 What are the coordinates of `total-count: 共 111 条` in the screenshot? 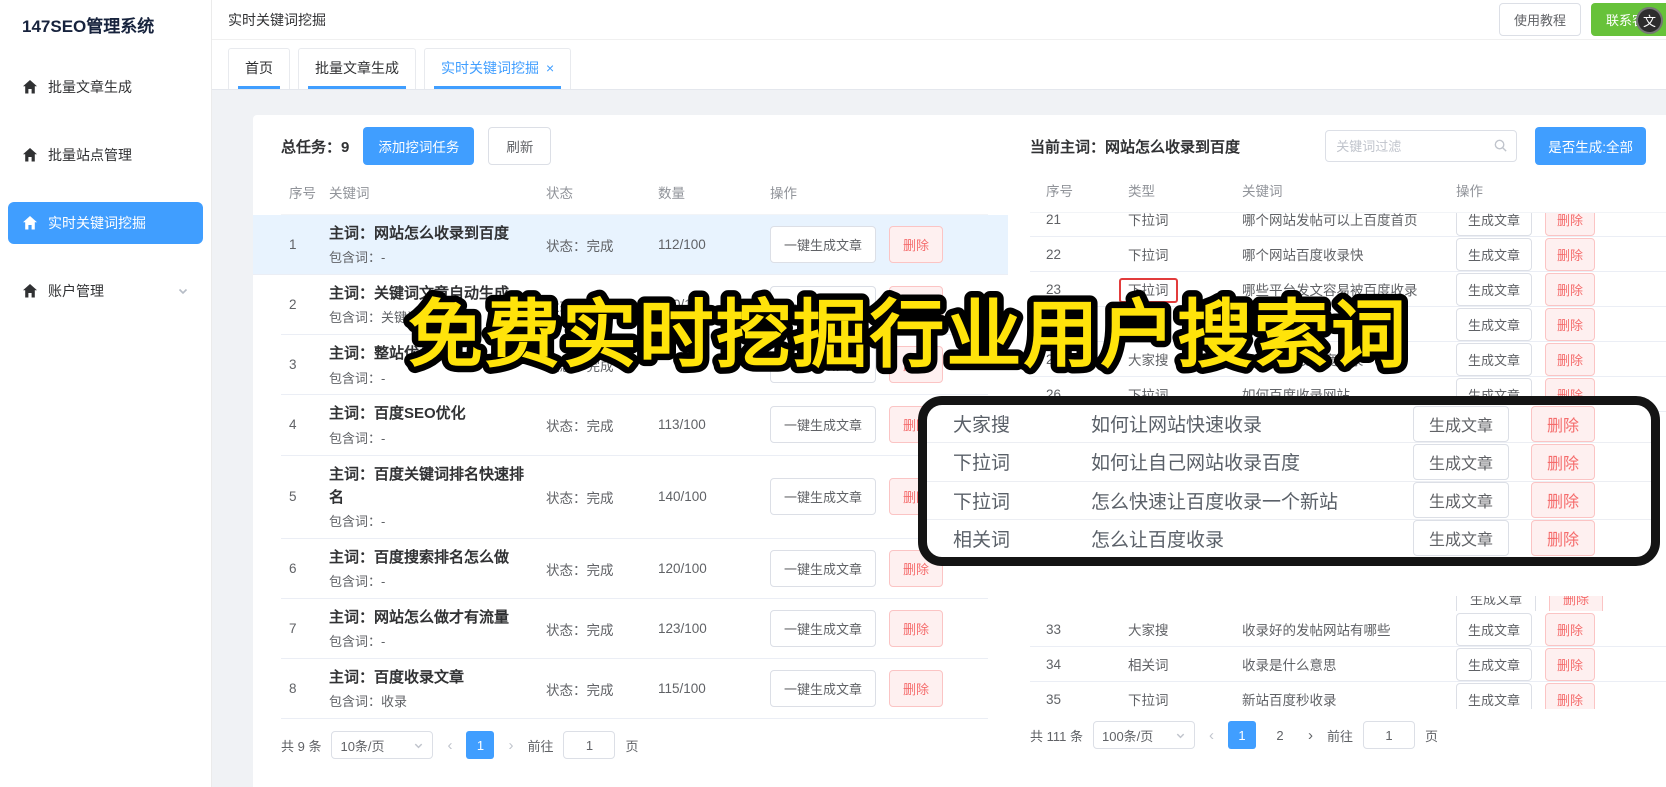 It's located at (1056, 736).